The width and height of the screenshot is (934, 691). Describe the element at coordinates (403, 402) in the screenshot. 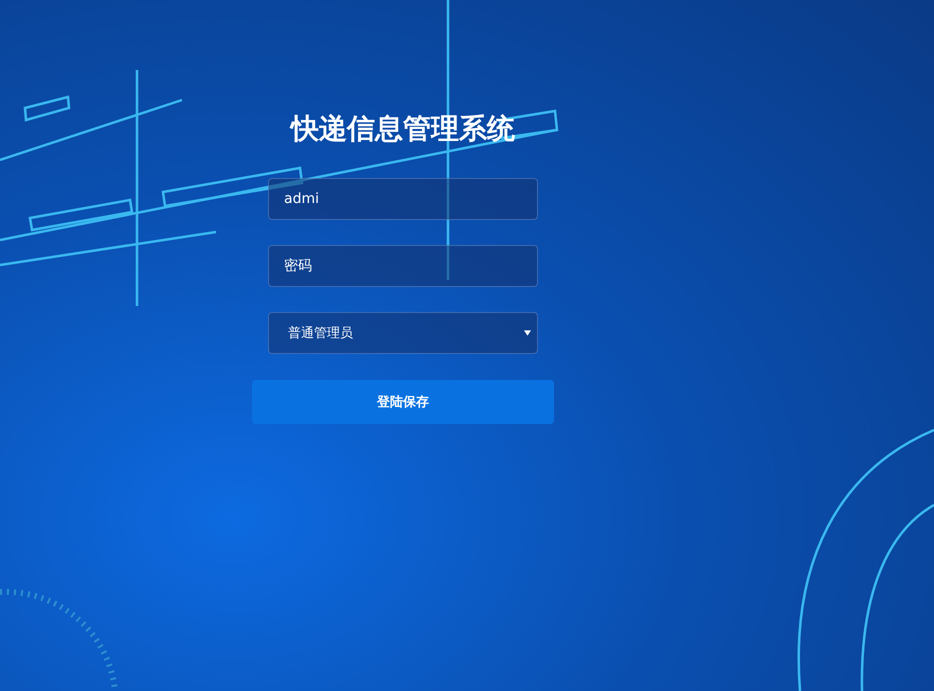

I see `login-button: 登陆保存` at that location.